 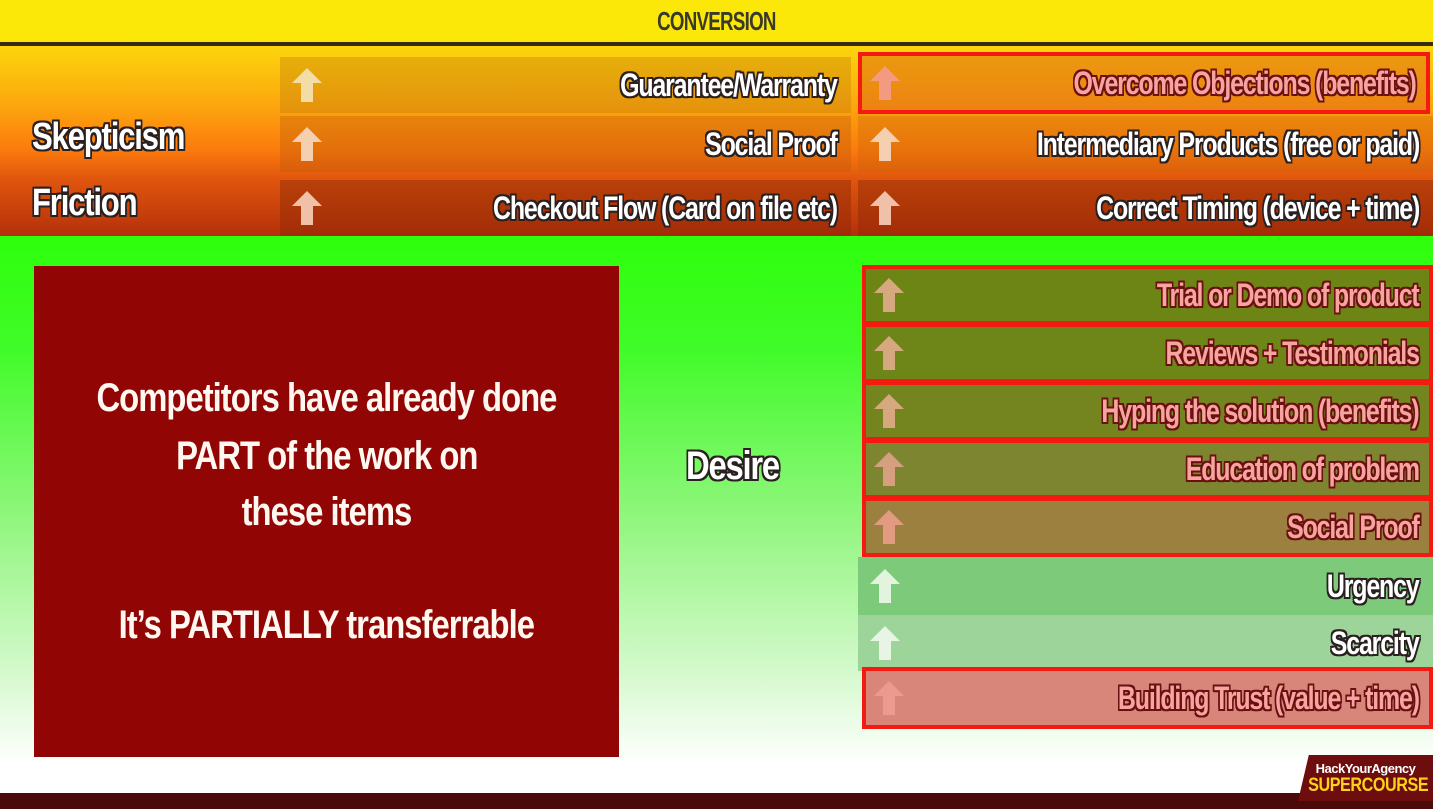 I want to click on list-item-highlighted: Building Trust (value + time), so click(x=1147, y=698).